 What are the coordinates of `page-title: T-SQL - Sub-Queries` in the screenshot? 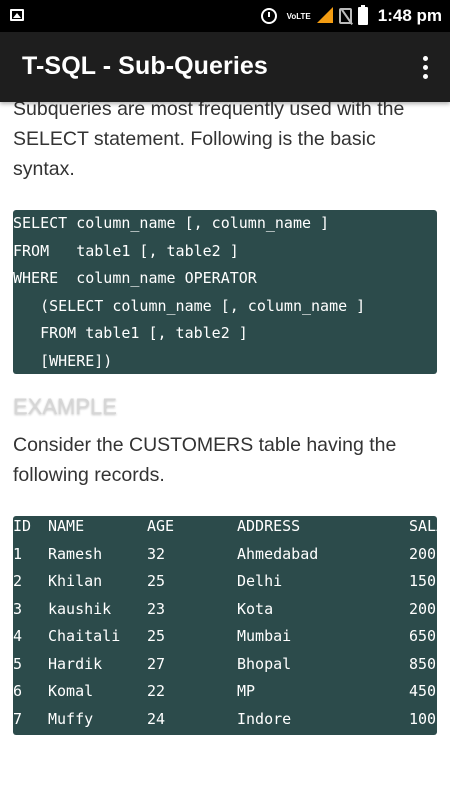 It's located at (145, 66).